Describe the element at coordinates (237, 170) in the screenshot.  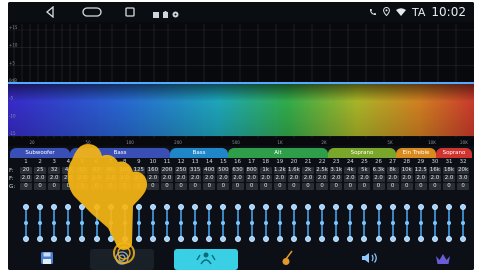
I see `frequency-cell: 630` at that location.